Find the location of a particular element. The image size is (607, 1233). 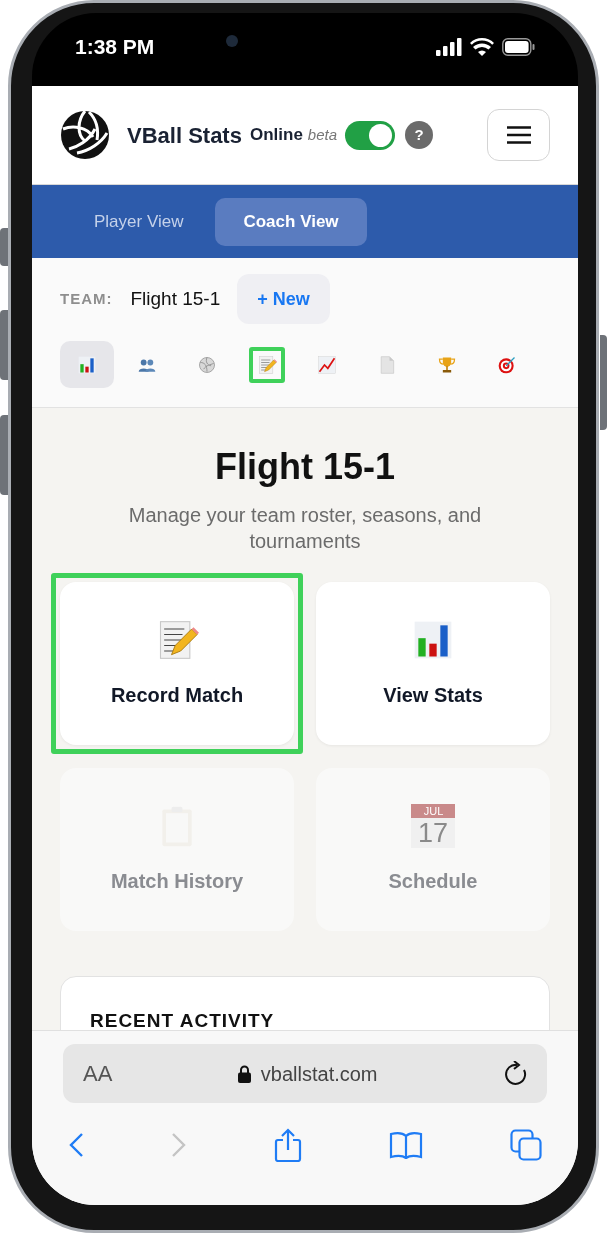

menu-button is located at coordinates (518, 135).